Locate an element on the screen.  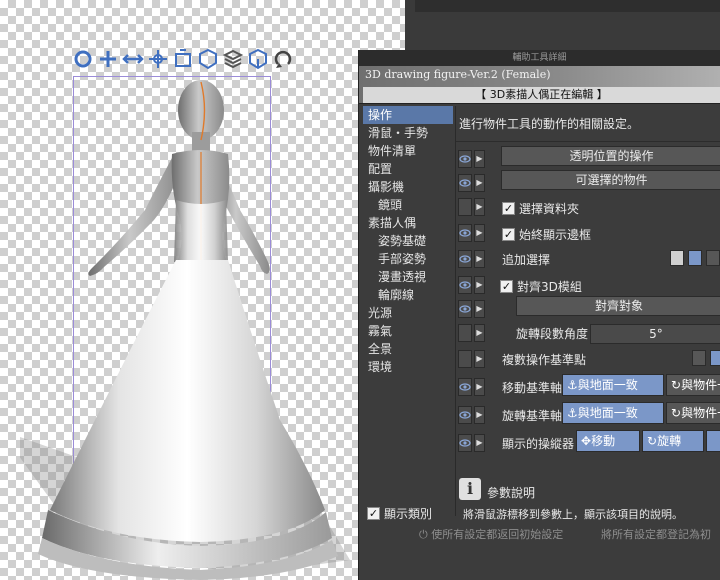
dialog-footer: ⏻ 使所有設定都返回初始設定 將所有設定都登記為初 is located at coordinates (567, 533).